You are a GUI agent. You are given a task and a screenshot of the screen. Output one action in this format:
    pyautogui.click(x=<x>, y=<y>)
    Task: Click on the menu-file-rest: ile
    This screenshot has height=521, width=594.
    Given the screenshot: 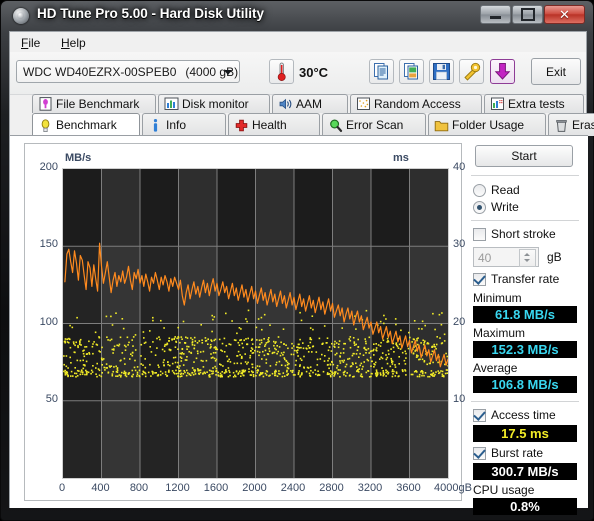 What is the action you would take?
    pyautogui.click(x=34, y=43)
    